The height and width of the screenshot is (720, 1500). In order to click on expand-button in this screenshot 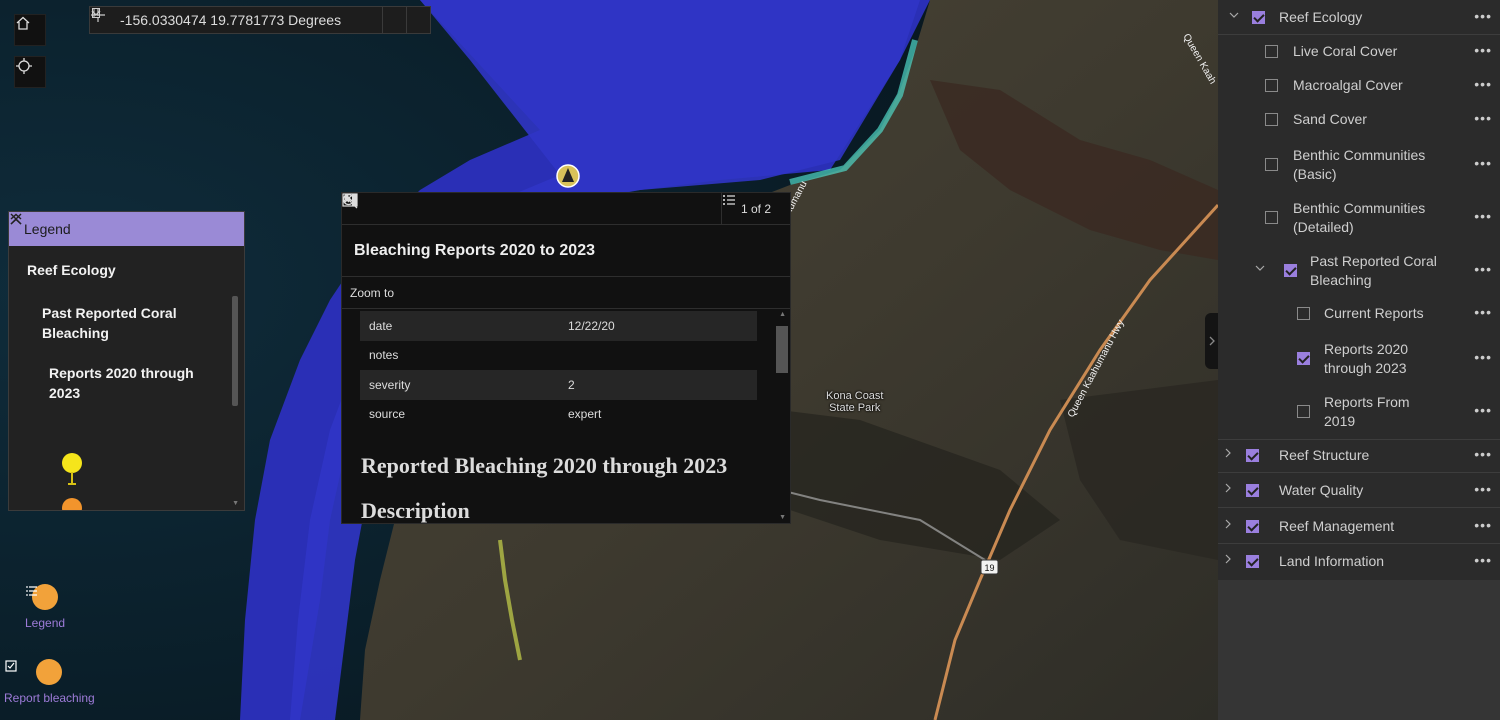, I will do `click(260, 20)`.